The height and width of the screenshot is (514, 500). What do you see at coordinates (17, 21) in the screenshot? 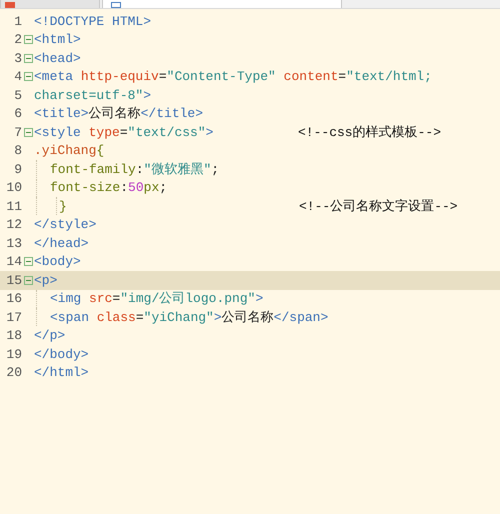
I see `line-number: 1` at bounding box center [17, 21].